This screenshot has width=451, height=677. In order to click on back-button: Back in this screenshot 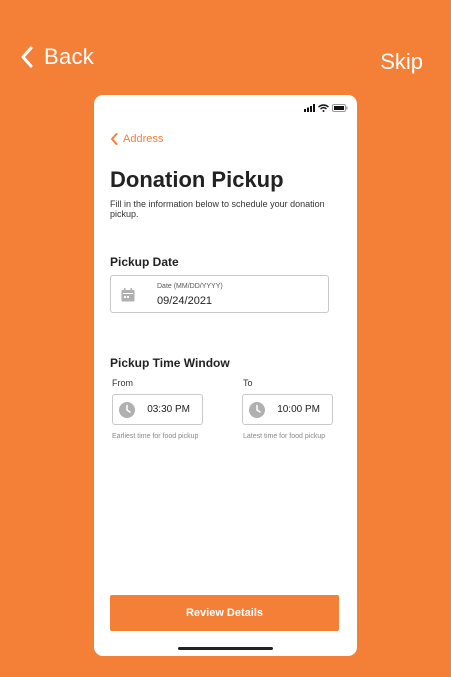, I will do `click(57, 57)`.